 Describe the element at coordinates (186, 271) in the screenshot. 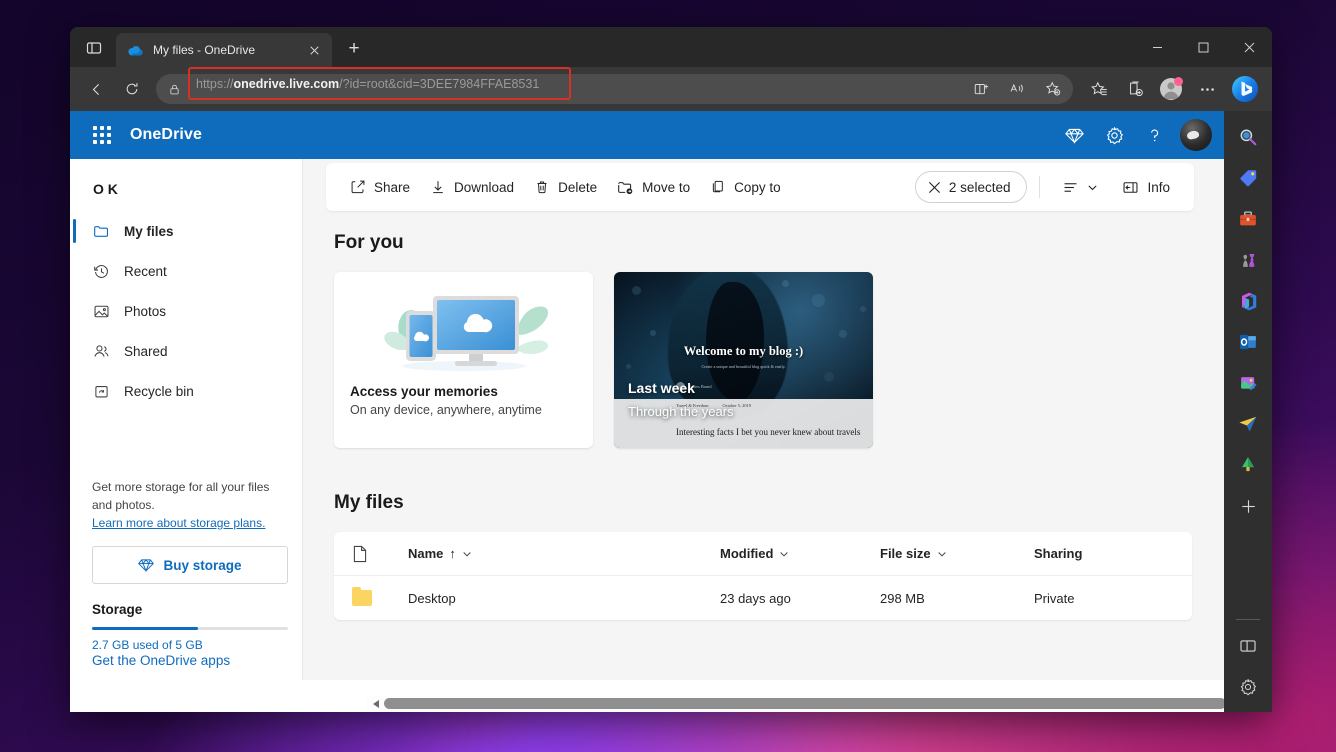

I see `sidebar-item-recent: Recent` at that location.